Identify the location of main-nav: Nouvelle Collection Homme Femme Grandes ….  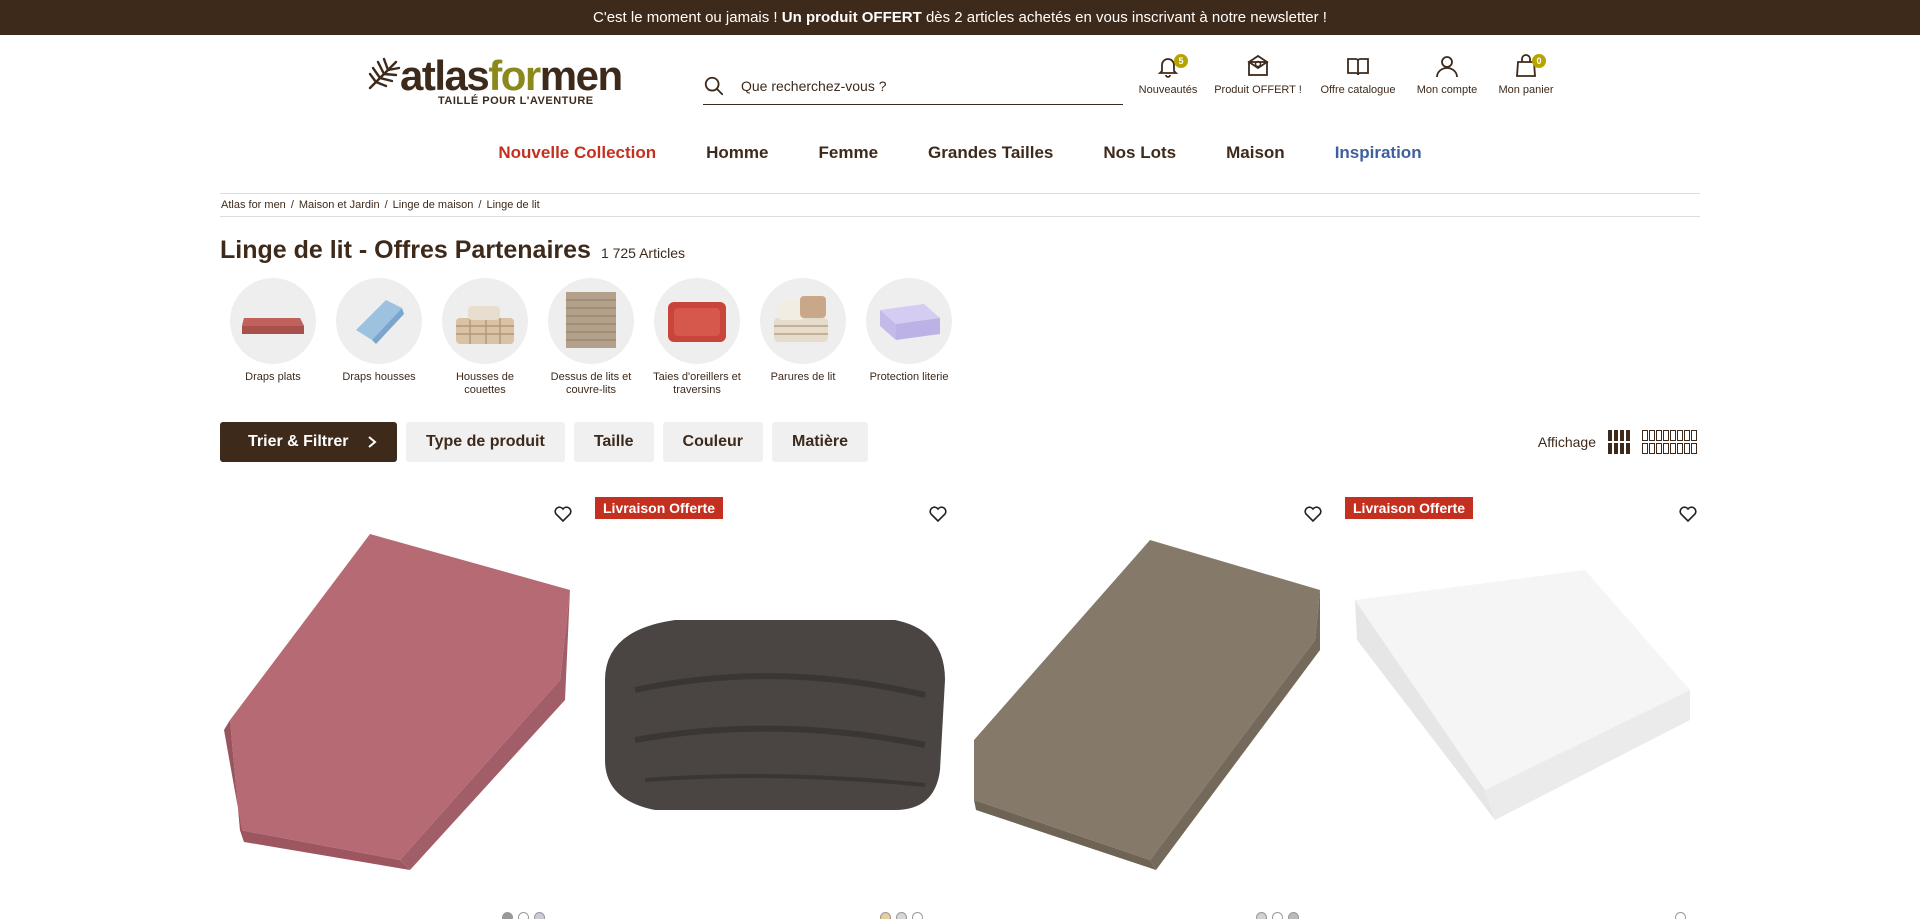
(960, 153).